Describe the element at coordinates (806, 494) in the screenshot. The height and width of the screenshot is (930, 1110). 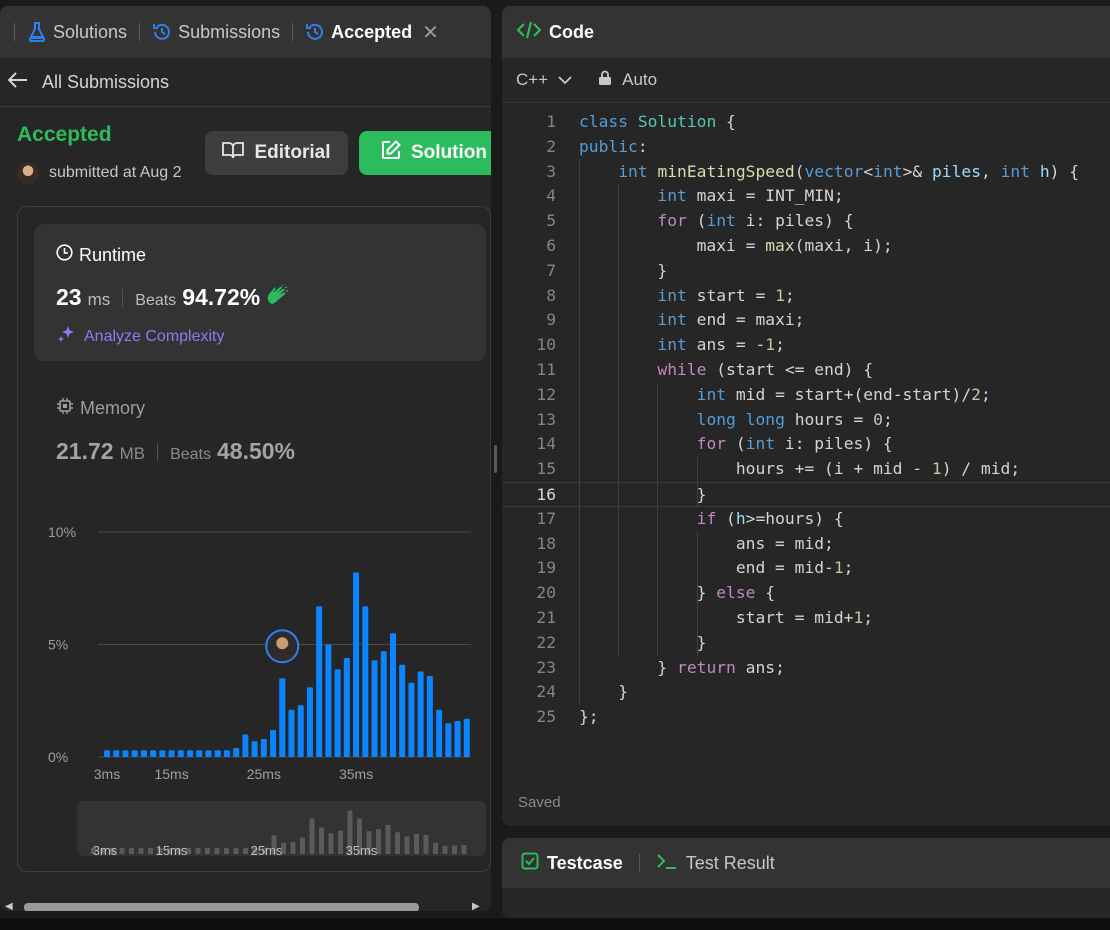
I see `code-line: 16 }` at that location.